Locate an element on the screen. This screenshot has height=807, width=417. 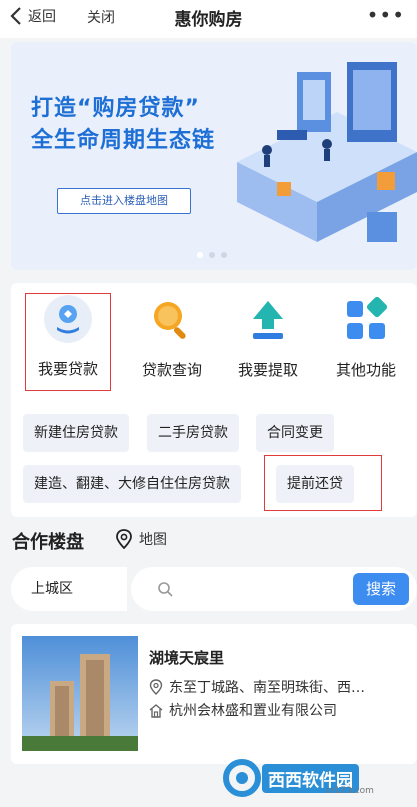
carousel-dots is located at coordinates (212, 255).